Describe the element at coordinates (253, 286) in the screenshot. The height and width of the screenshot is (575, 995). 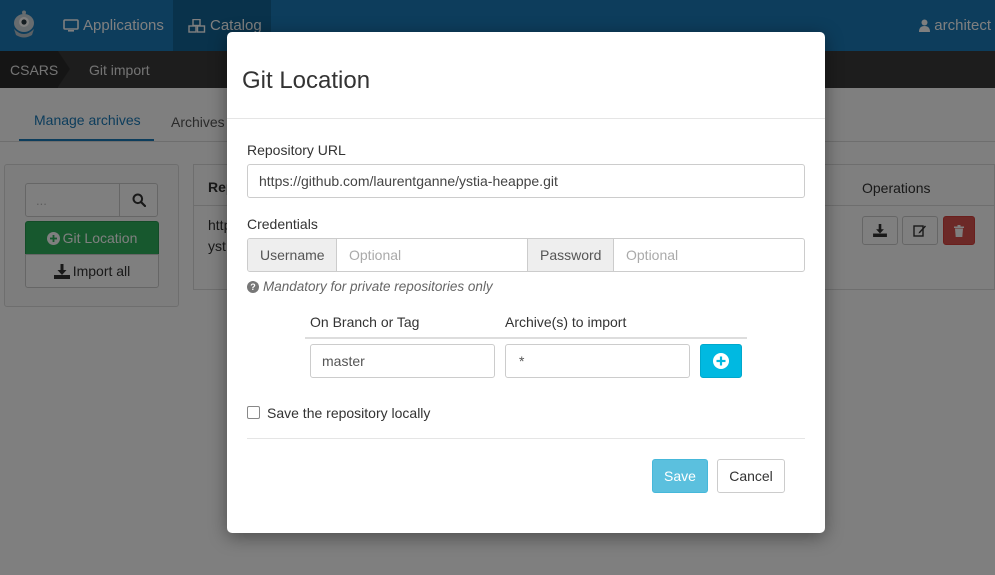
I see `question-circle-icon: ?` at that location.